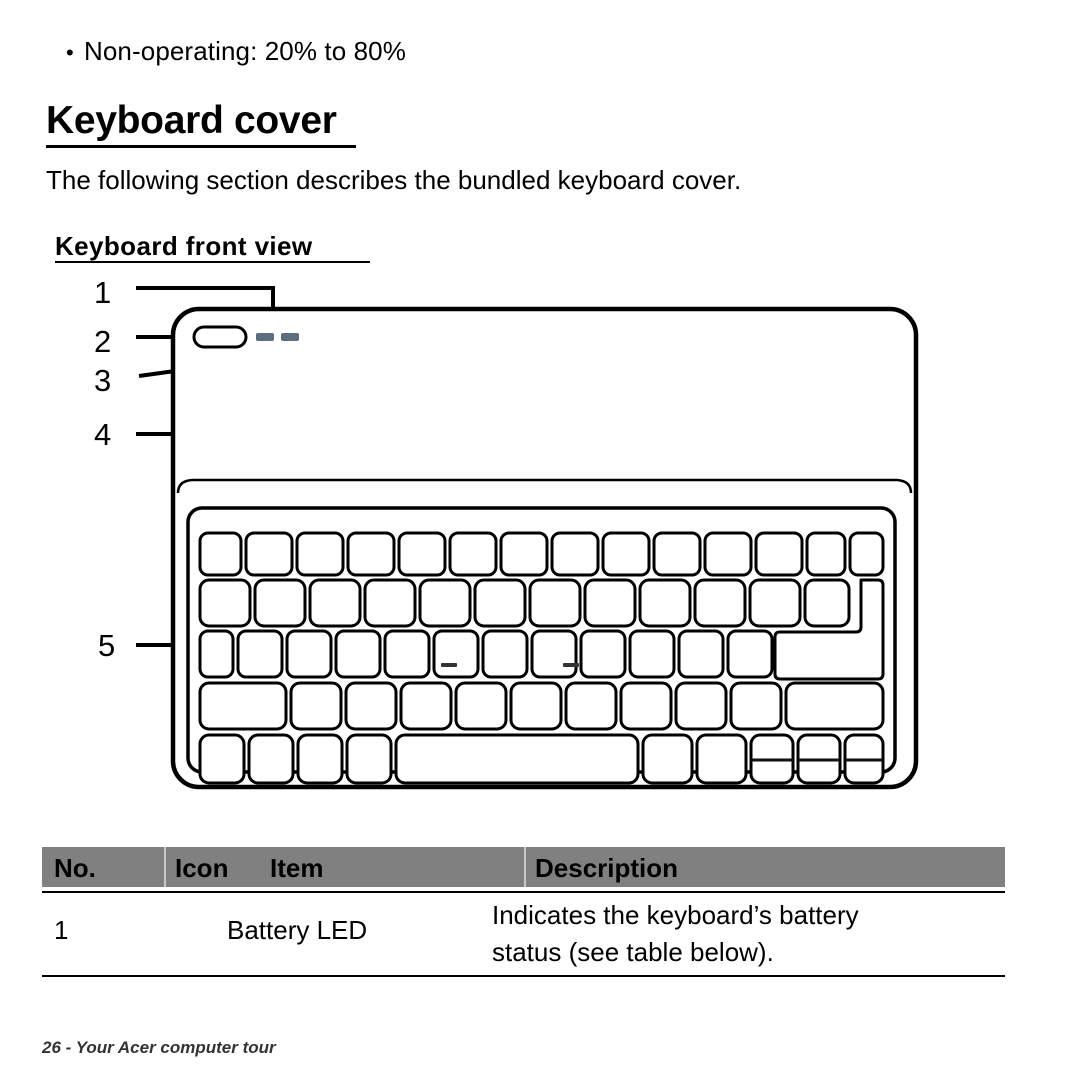 Image resolution: width=1080 pixels, height=1080 pixels. I want to click on callout-number-4: 4, so click(103, 434).